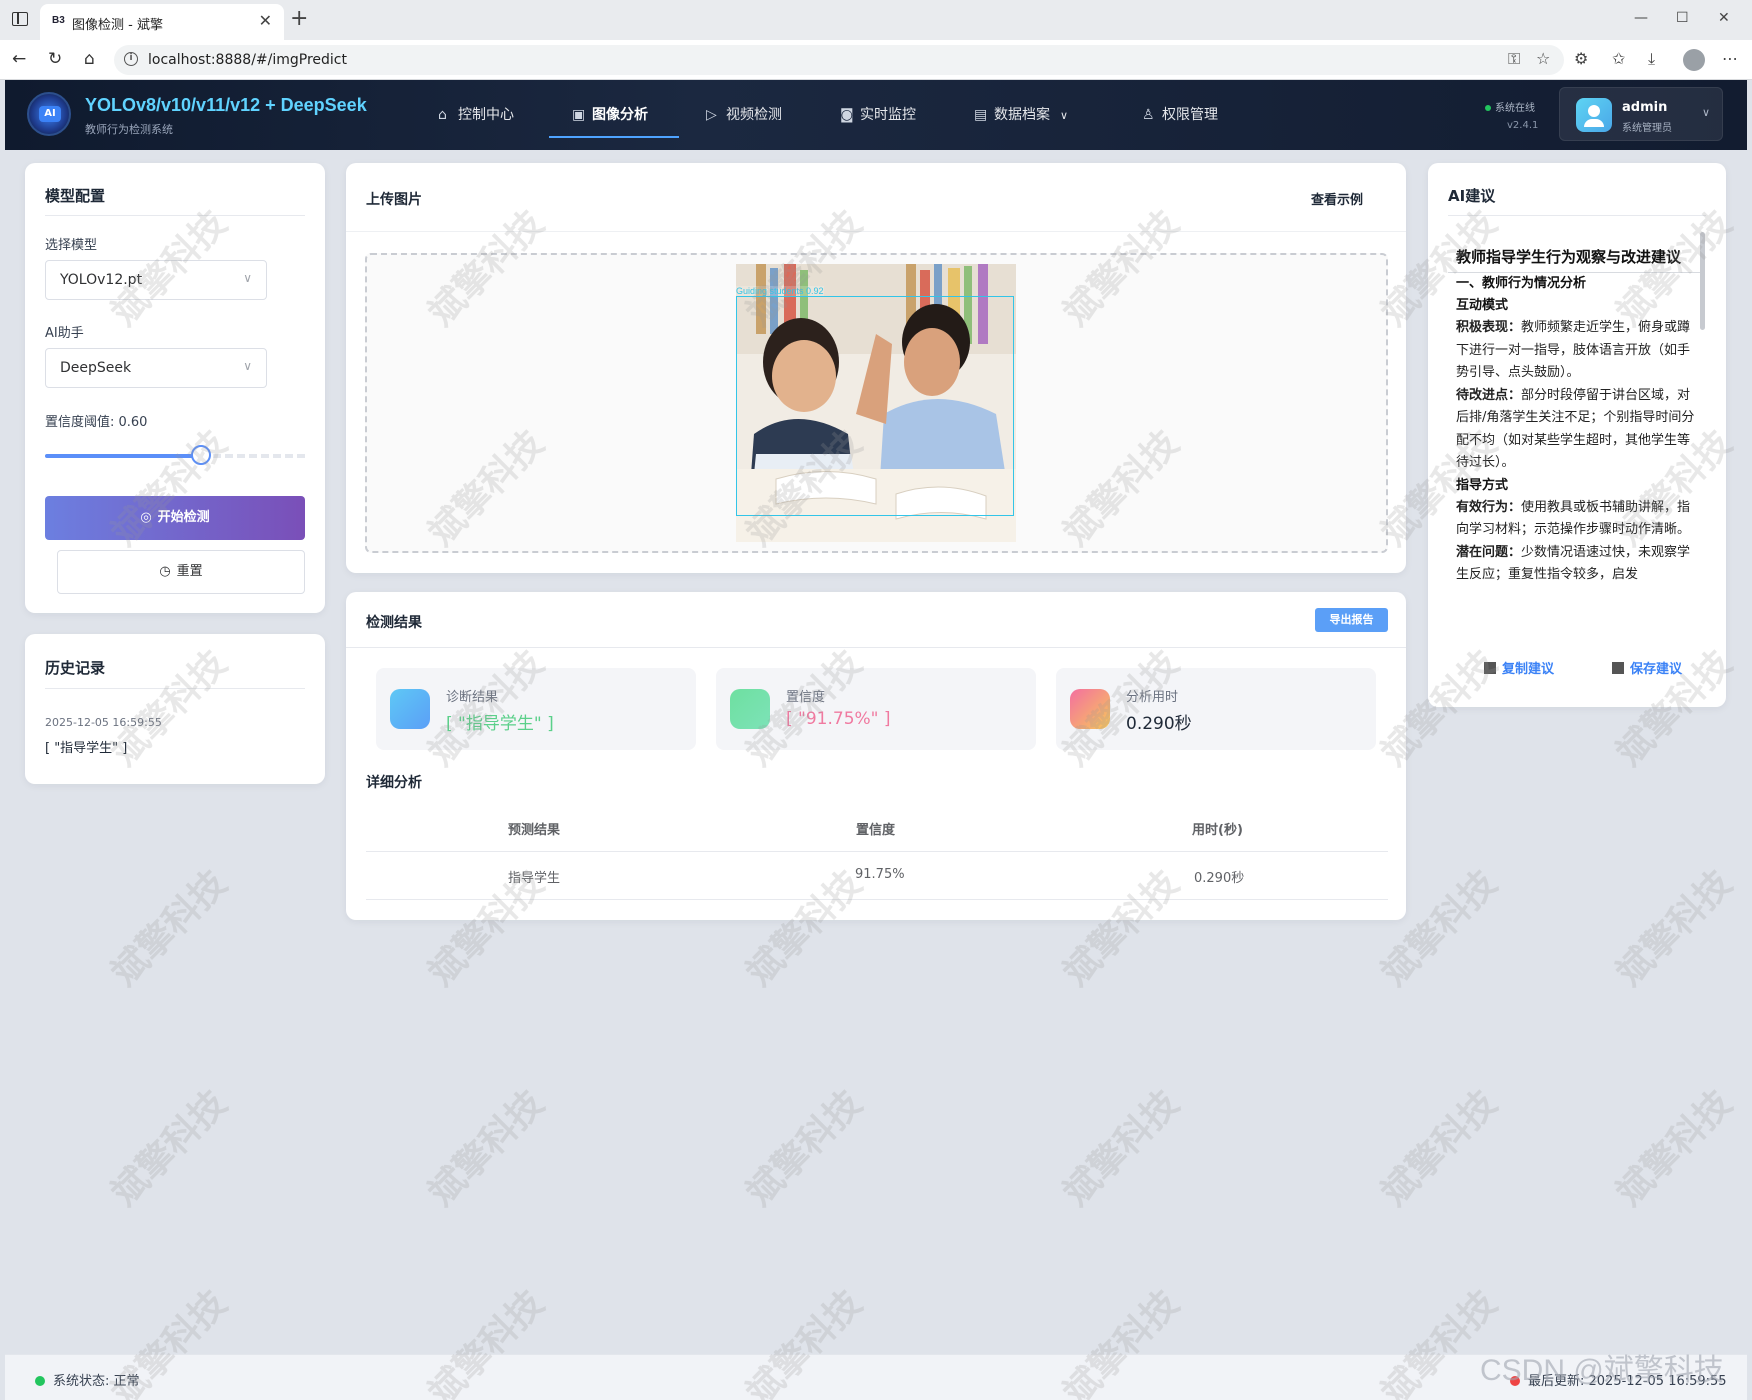 The image size is (1752, 1400). I want to click on nav-permissions: ♙ 权限管理, so click(1180, 114).